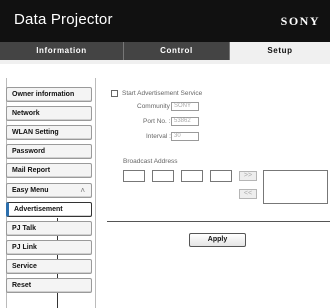 The width and height of the screenshot is (330, 308). I want to click on port-label: Port No. :, so click(157, 121).